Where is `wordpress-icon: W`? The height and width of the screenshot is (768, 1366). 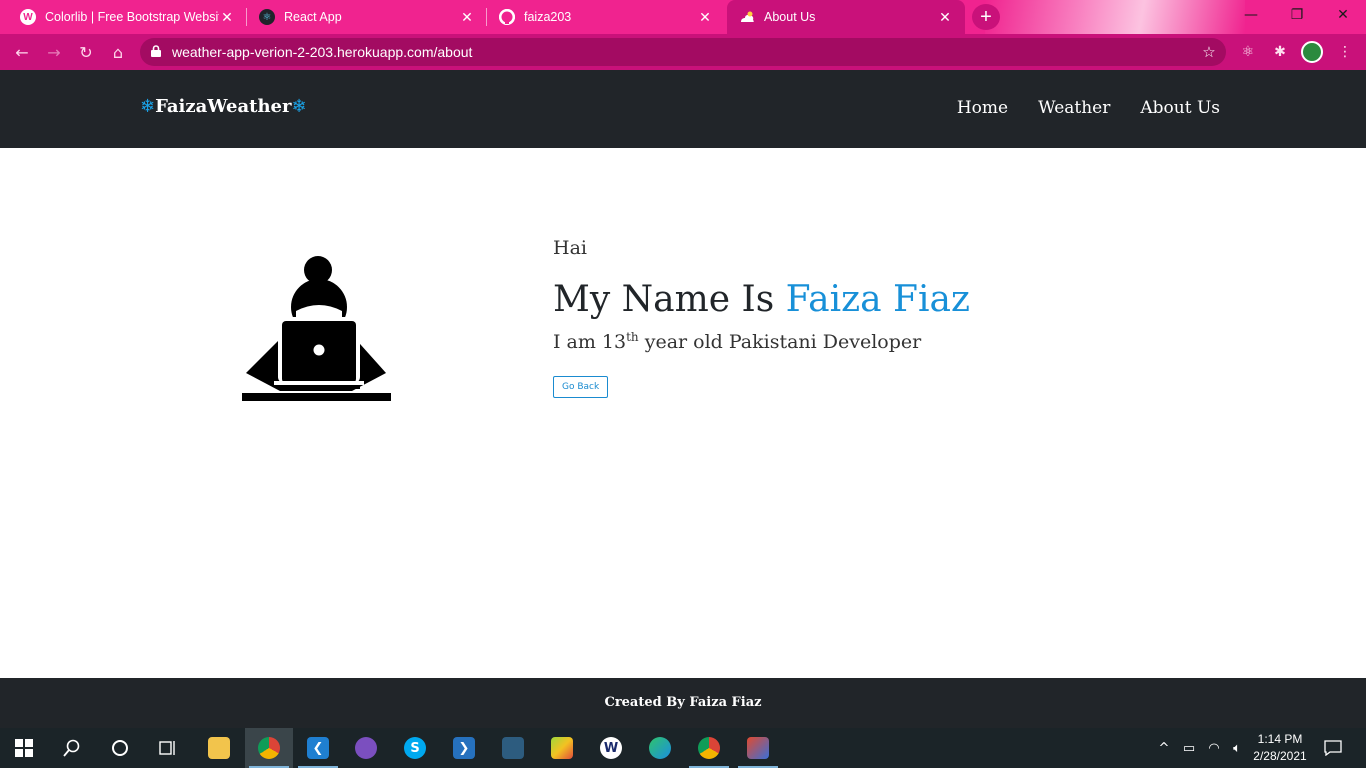
wordpress-icon: W is located at coordinates (28, 17).